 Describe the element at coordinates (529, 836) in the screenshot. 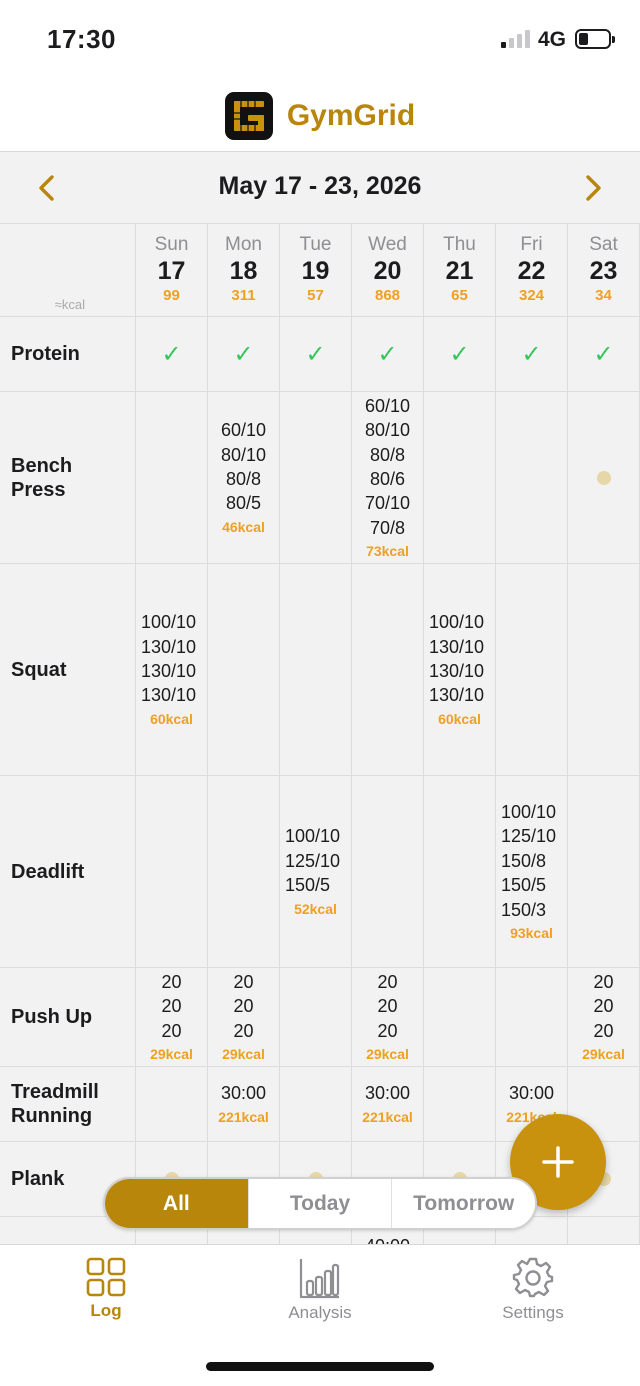

I see `set-entry: 125/10` at that location.